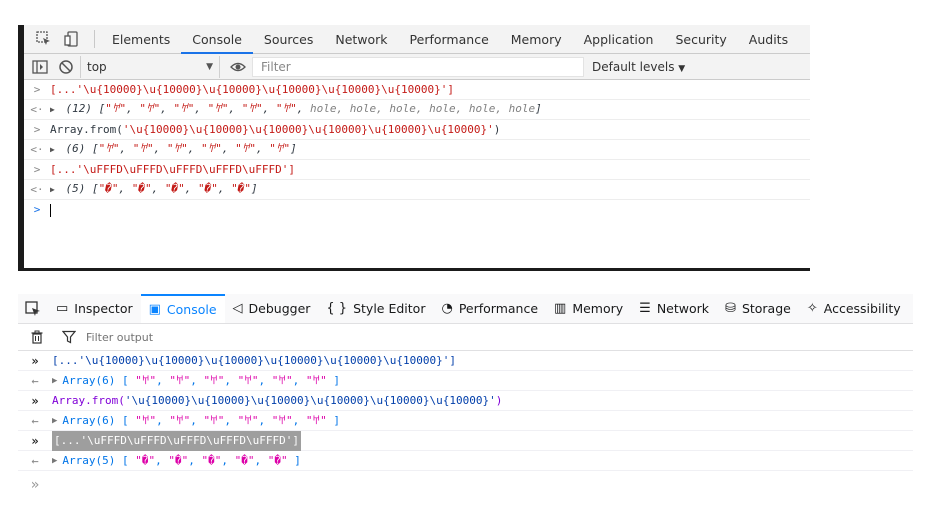 The width and height of the screenshot is (935, 511). I want to click on chrome-tab-memory: Memory, so click(536, 39).